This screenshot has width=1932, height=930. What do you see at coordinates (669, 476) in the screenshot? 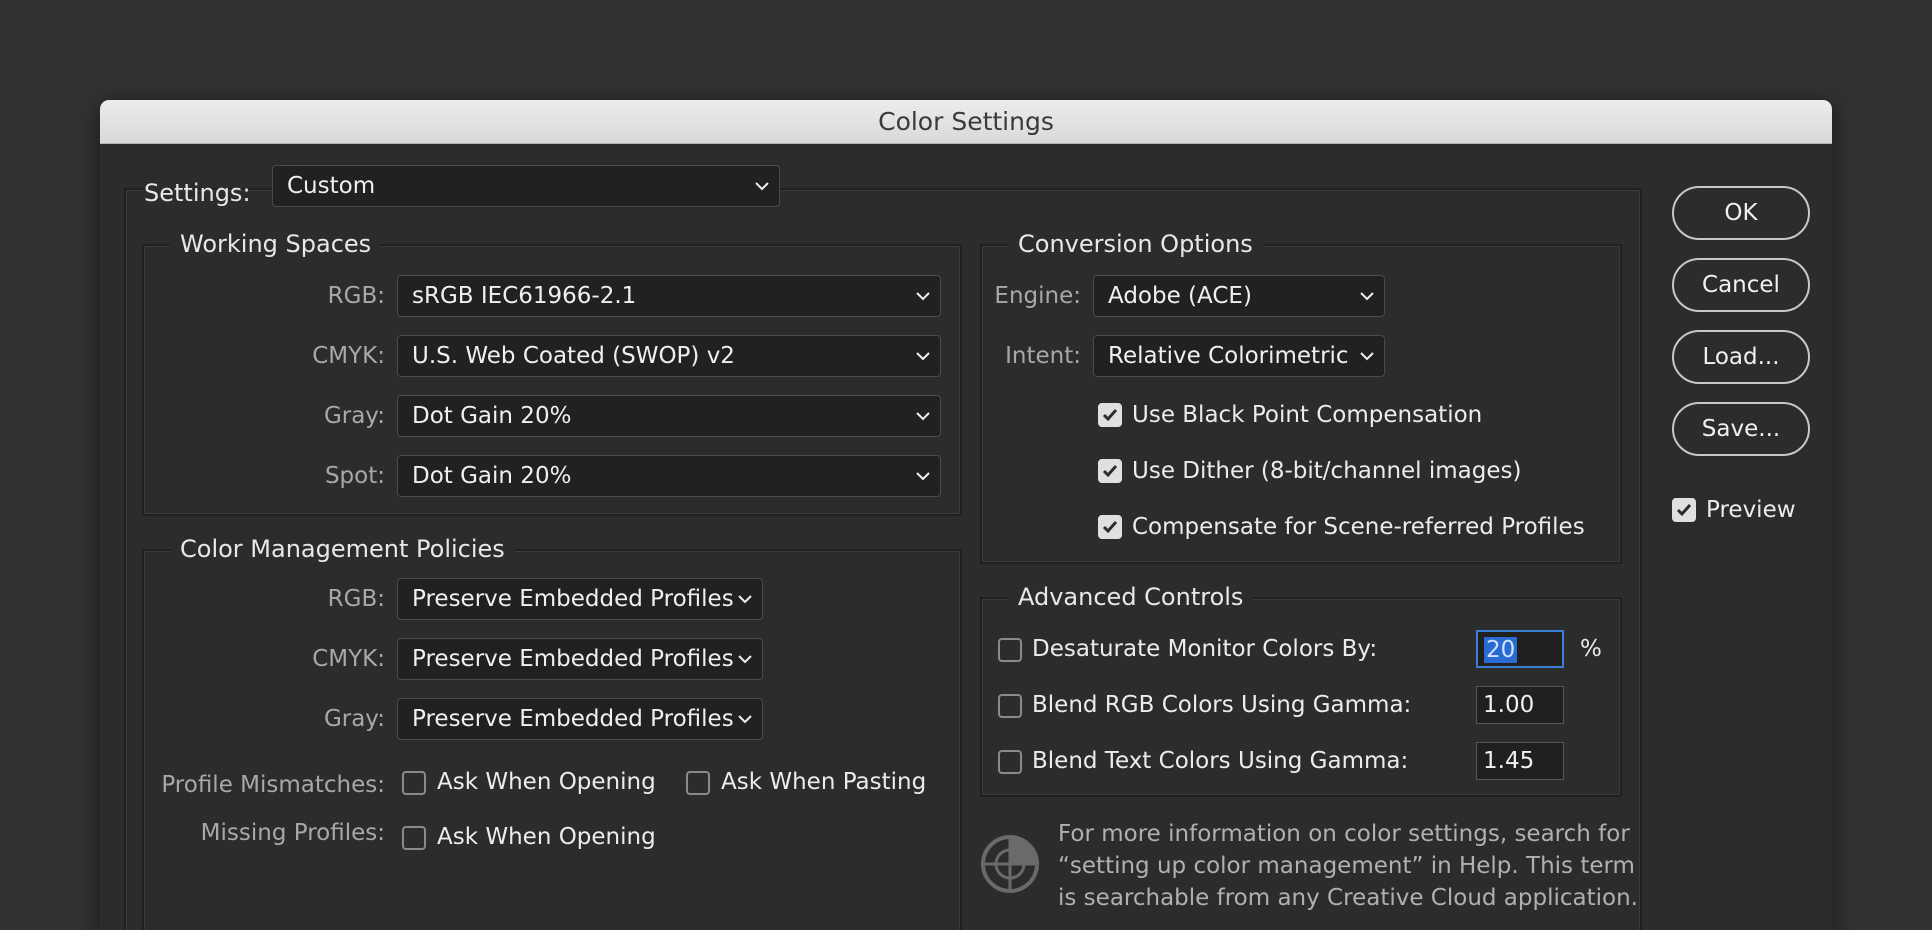
I see `ws-spot-select: Dot Gain 20%` at bounding box center [669, 476].